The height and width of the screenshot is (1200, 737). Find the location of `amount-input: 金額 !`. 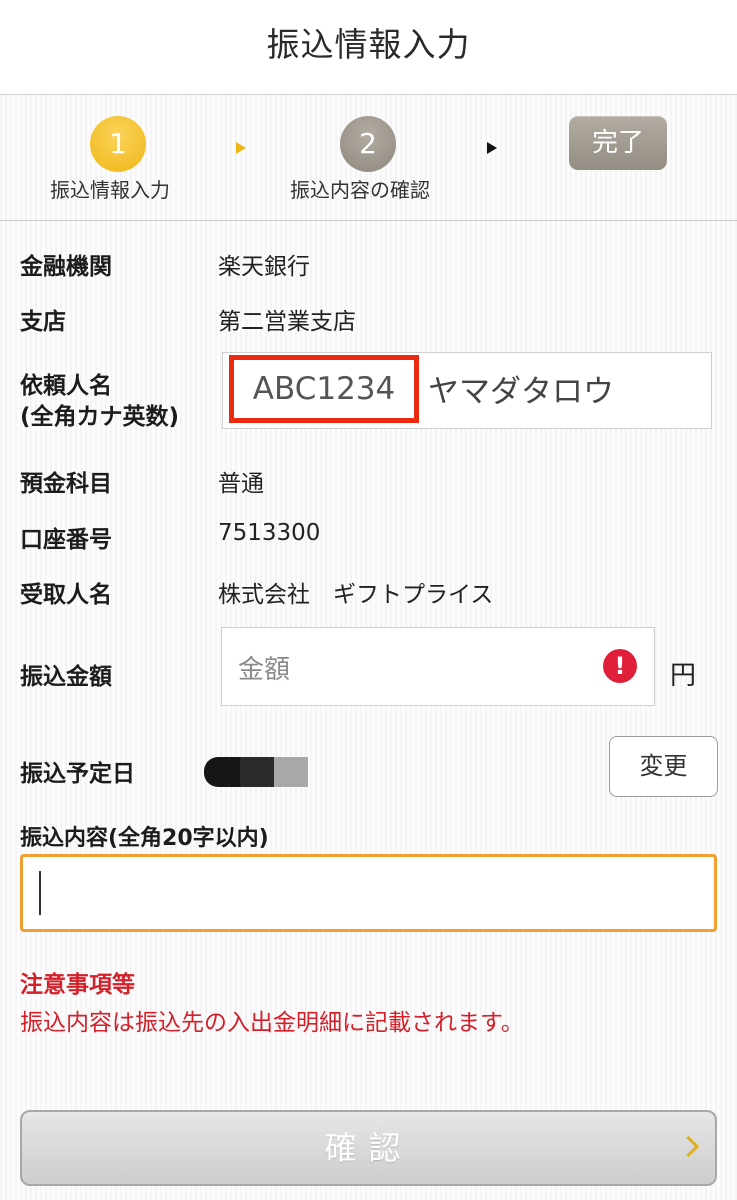

amount-input: 金額 ! is located at coordinates (438, 666).